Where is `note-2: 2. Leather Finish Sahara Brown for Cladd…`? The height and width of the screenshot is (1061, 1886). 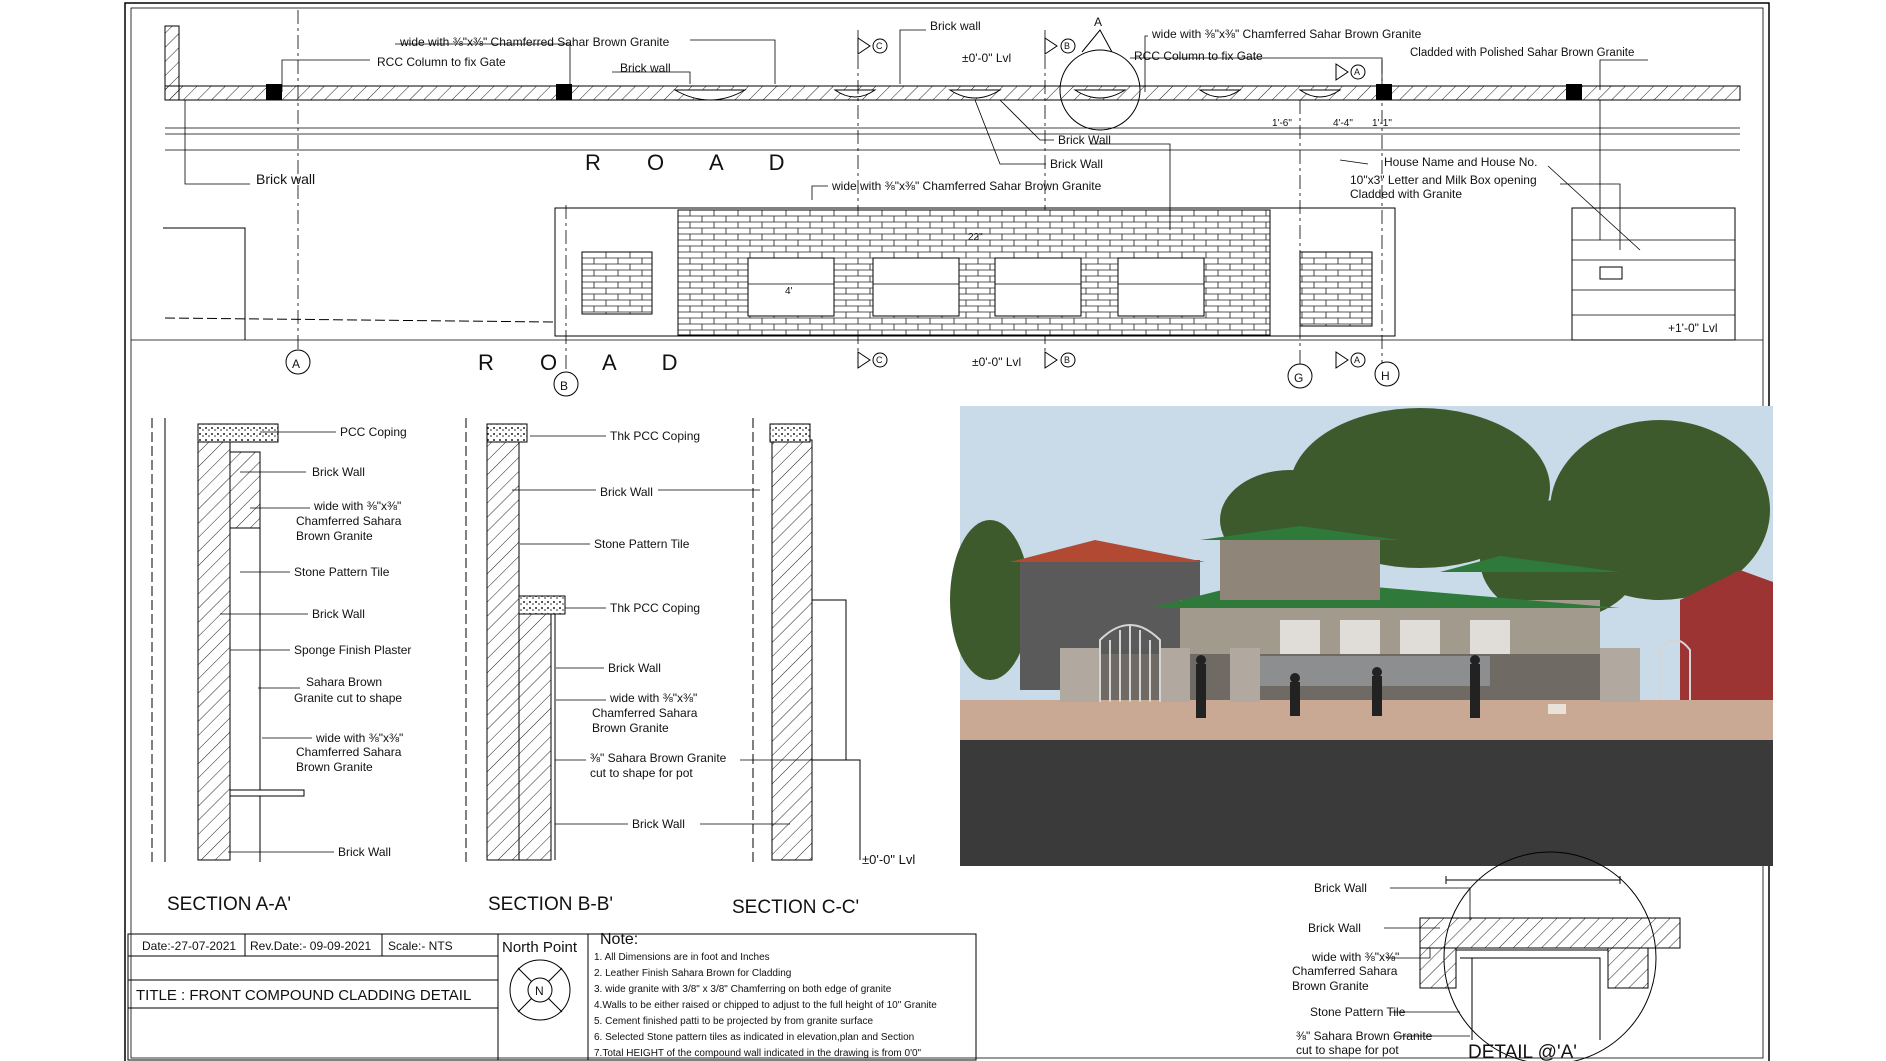
note-2: 2. Leather Finish Sahara Brown for Cladd… is located at coordinates (692, 973).